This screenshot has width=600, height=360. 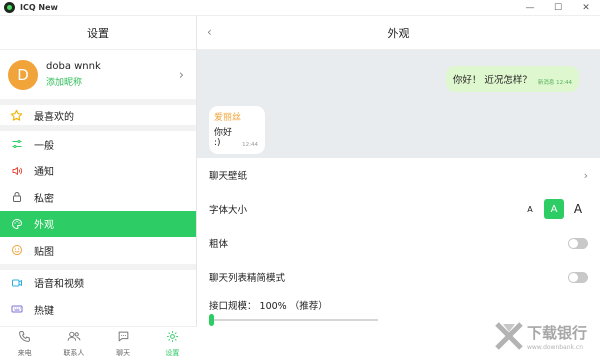 What do you see at coordinates (98, 309) in the screenshot?
I see `sidebar-item-hotkeys: 热键` at bounding box center [98, 309].